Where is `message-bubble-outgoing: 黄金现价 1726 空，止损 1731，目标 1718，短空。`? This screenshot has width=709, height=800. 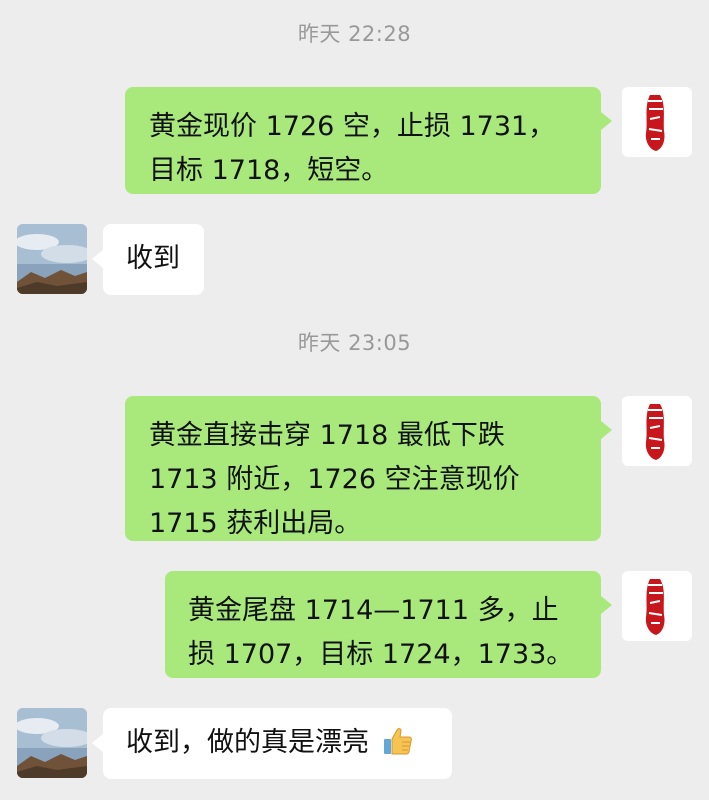
message-bubble-outgoing: 黄金现价 1726 空，止损 1731，目标 1718，短空。 is located at coordinates (363, 140).